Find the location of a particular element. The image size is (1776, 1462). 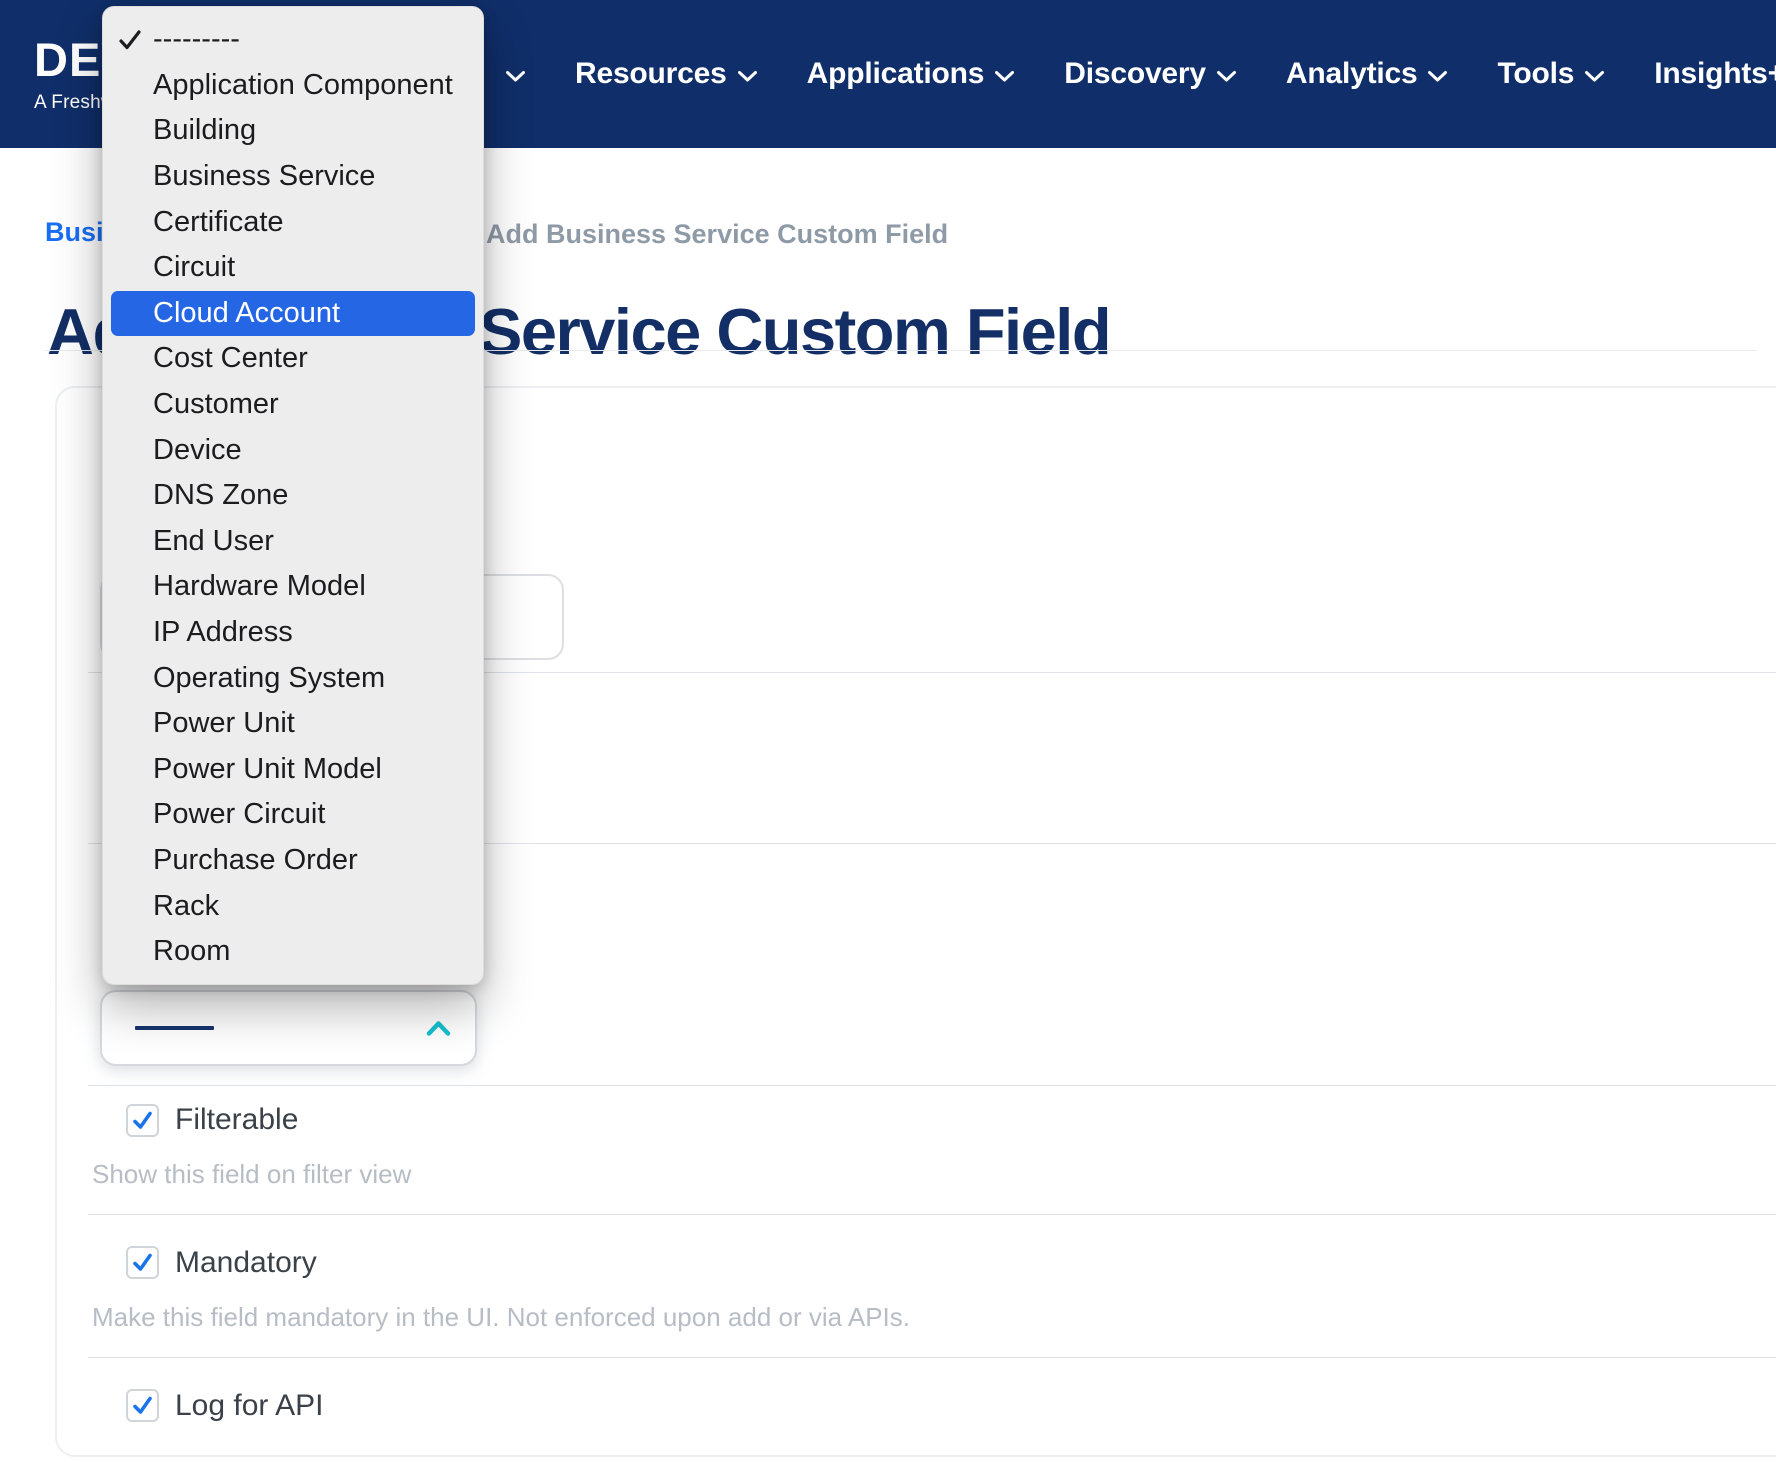

dropdown-option-label: Application Component is located at coordinates (303, 84).